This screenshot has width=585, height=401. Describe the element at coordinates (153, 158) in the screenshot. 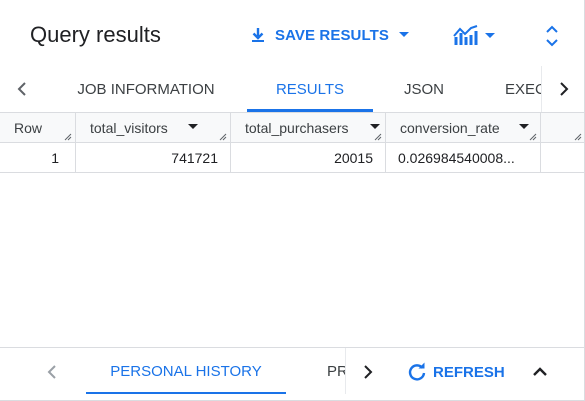

I see `cell-total-visitors: 741721` at that location.